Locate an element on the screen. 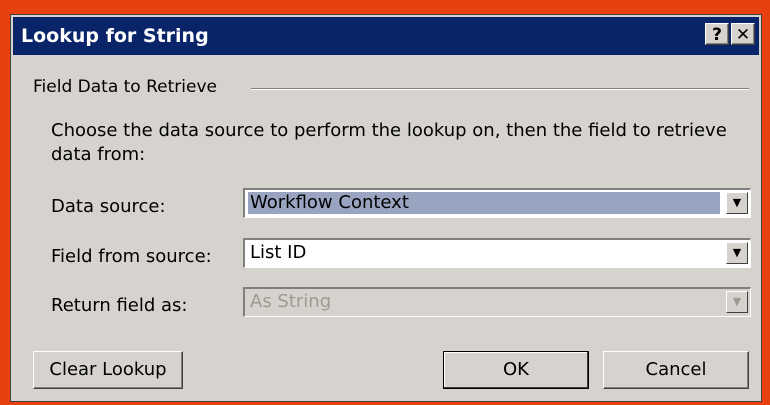 The image size is (770, 405). return-field-as-value: As String is located at coordinates (291, 301).